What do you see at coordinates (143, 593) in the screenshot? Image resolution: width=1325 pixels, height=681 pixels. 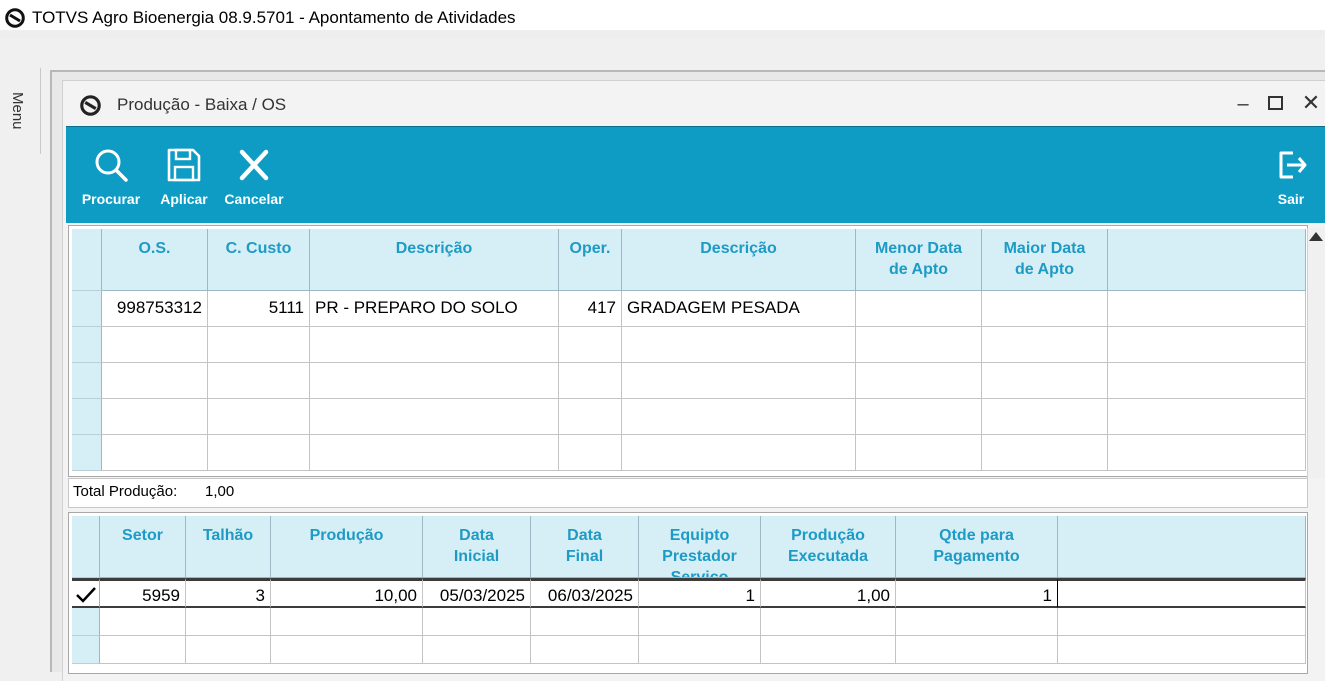 I see `cell-setor: 5959` at bounding box center [143, 593].